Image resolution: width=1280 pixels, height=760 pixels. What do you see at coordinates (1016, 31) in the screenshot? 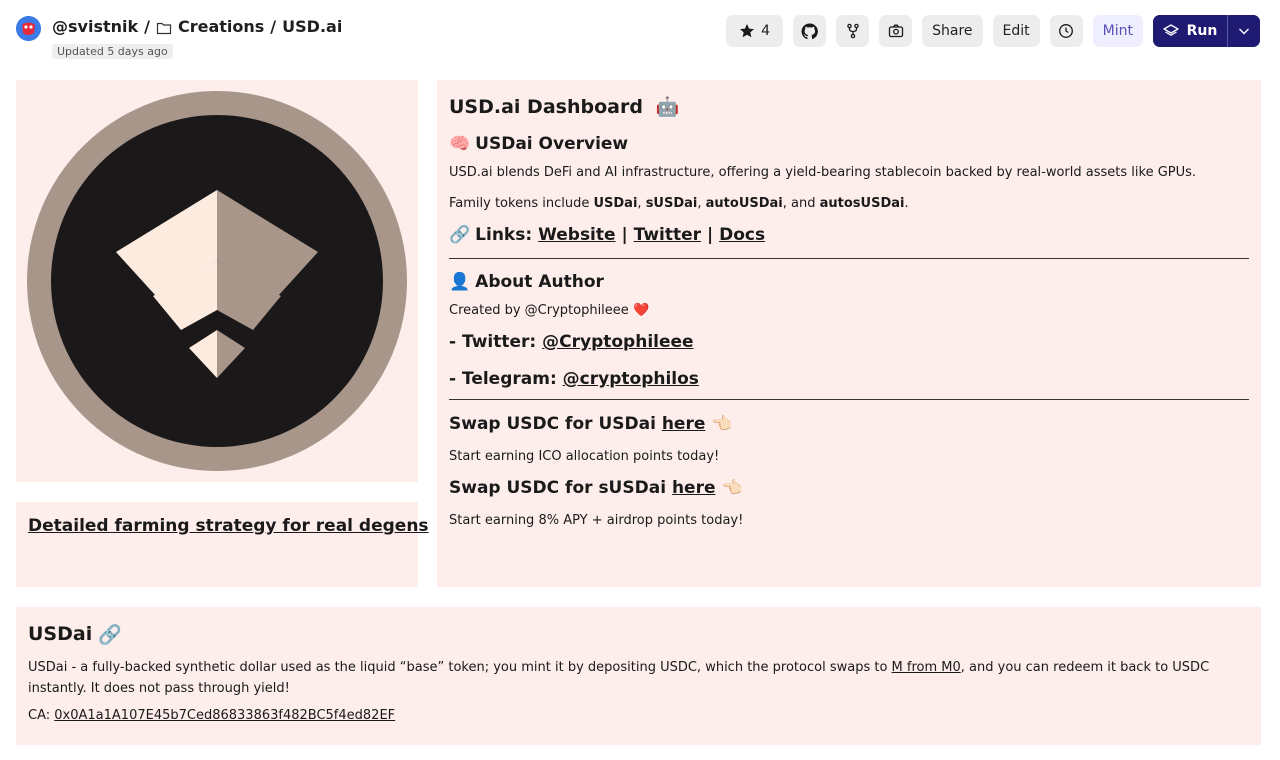
I see `edit-button: Edit` at bounding box center [1016, 31].